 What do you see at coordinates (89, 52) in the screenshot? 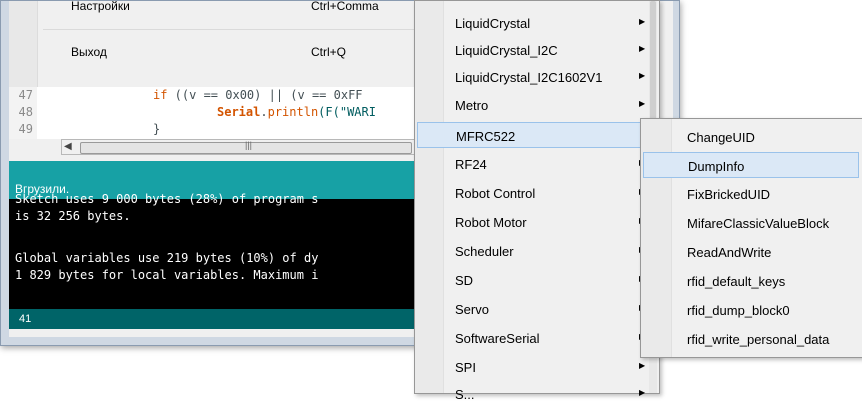
I see `menu-item-label: Выход` at bounding box center [89, 52].